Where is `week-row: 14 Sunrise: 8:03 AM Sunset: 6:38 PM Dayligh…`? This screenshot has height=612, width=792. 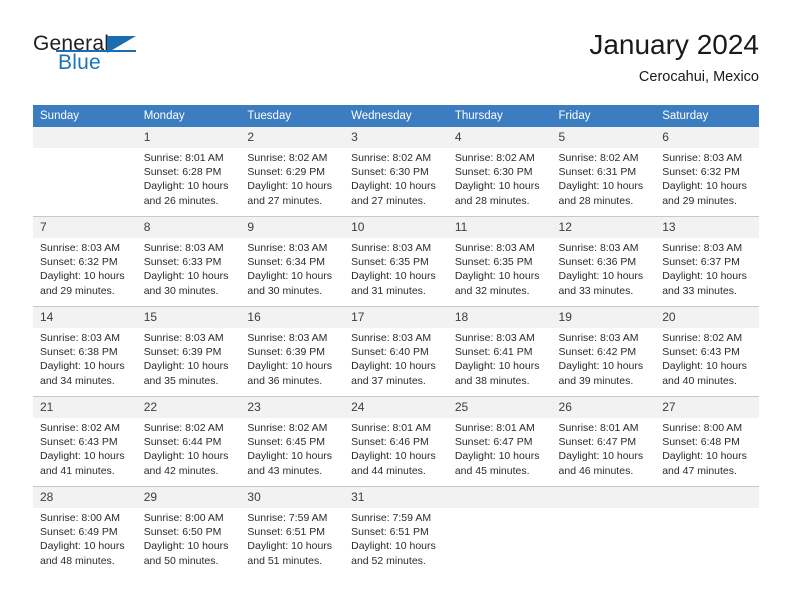 week-row: 14 Sunrise: 8:03 AM Sunset: 6:38 PM Dayligh… is located at coordinates (396, 351).